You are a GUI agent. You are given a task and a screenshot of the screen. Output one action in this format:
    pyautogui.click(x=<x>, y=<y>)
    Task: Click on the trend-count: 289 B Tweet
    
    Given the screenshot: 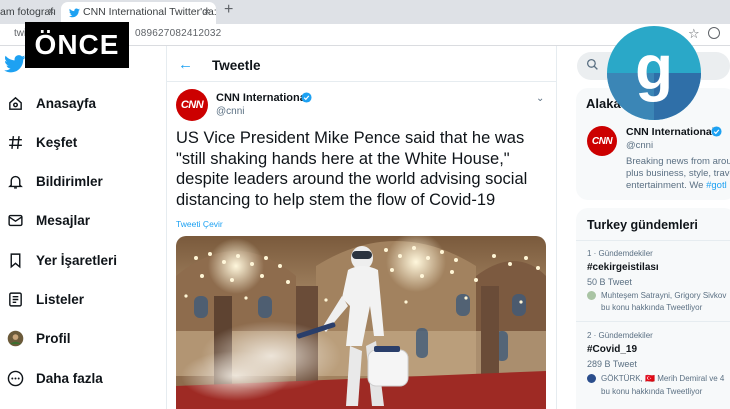 What is the action you would take?
    pyautogui.click(x=612, y=364)
    